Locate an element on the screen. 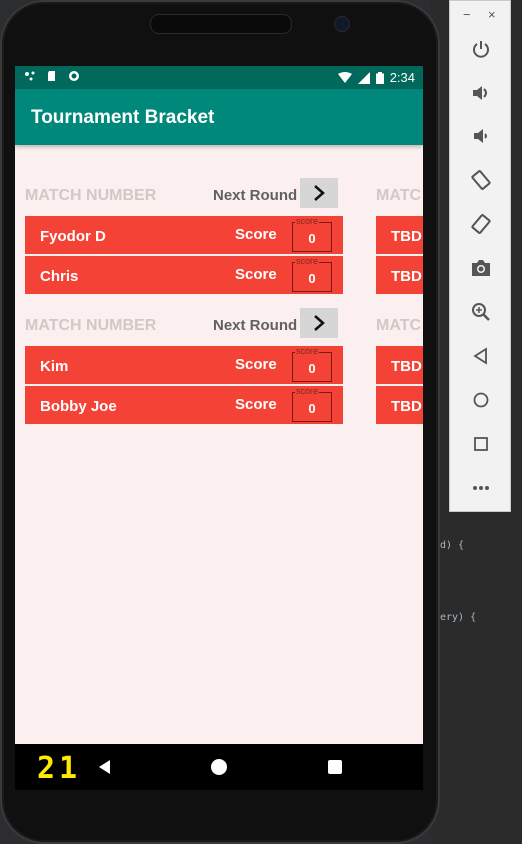 Image resolution: width=522 pixels, height=844 pixels. back-icon is located at coordinates (105, 767).